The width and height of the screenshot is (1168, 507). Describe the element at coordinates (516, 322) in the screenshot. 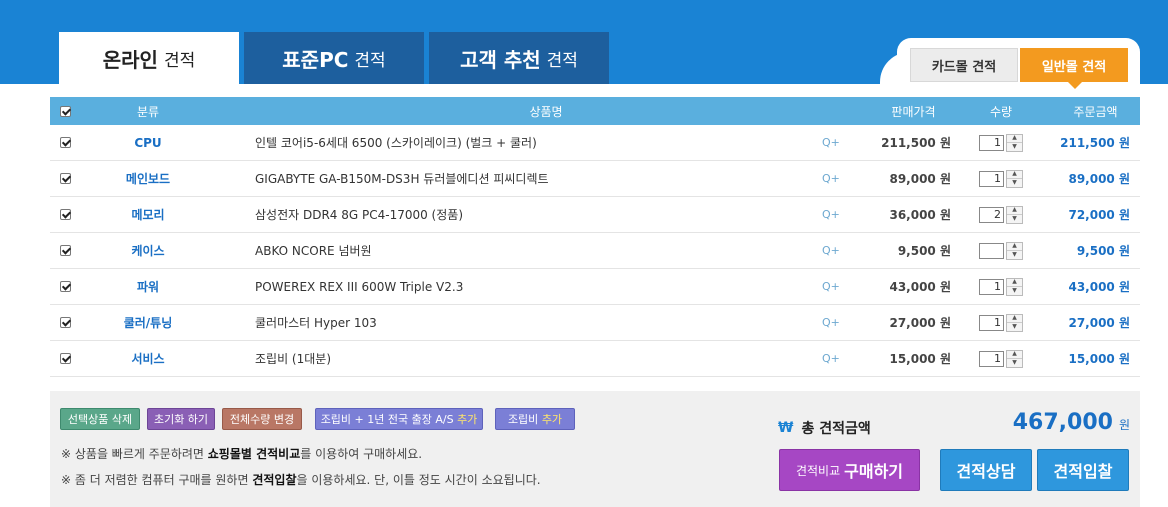

I see `row-product-name: 쿨러마스터 Hyper 103` at that location.